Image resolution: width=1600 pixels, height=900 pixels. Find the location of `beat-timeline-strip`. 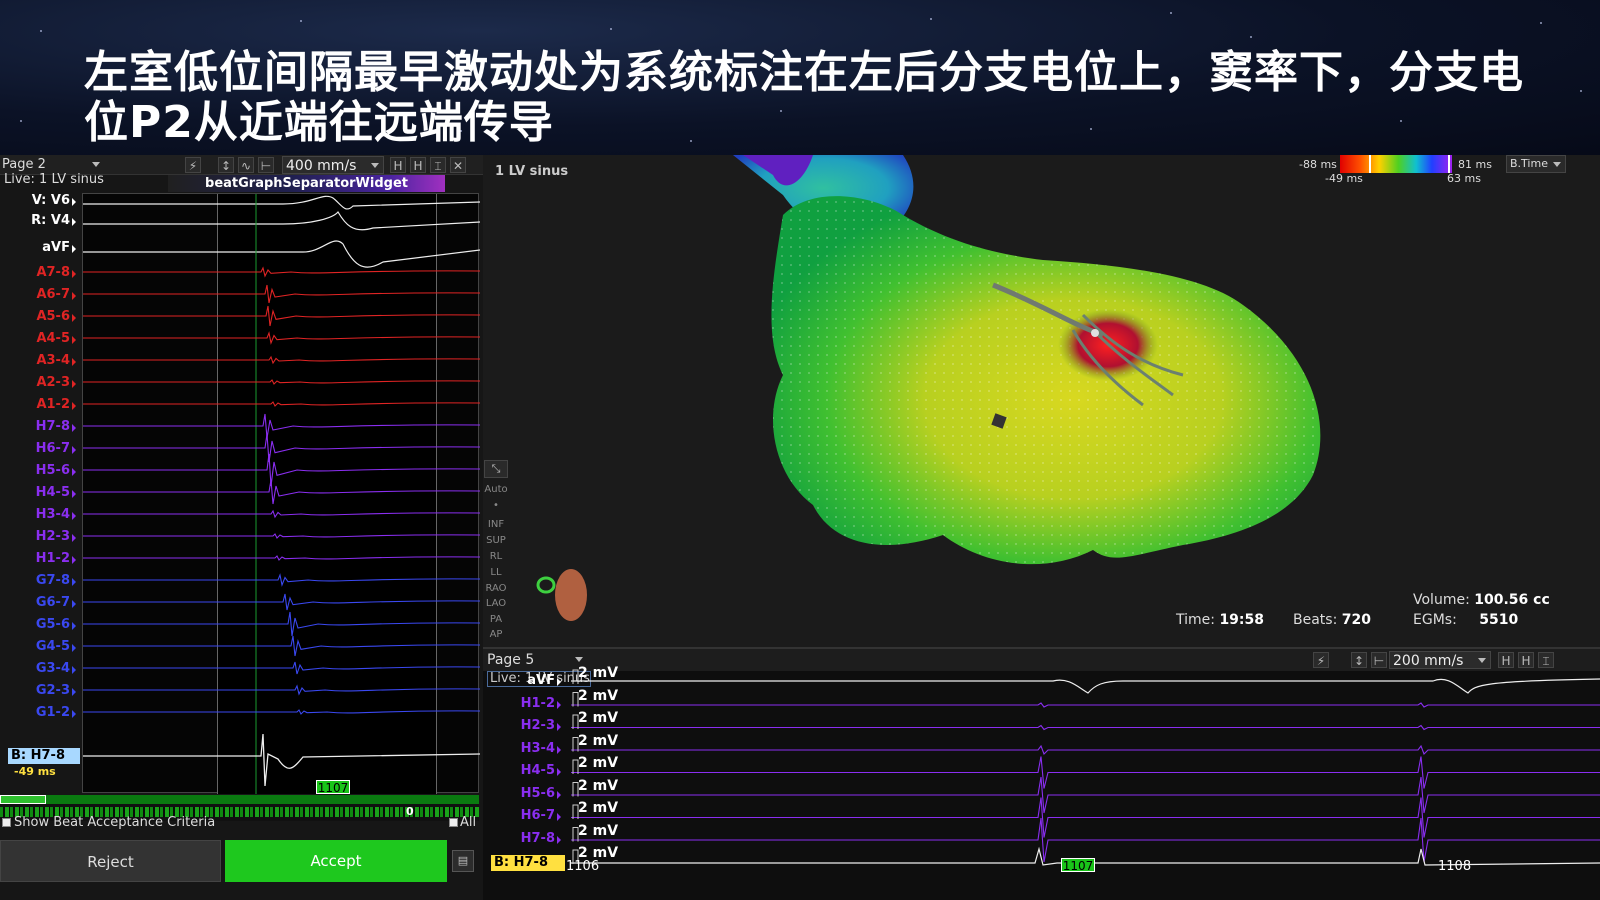

beat-timeline-strip is located at coordinates (239, 799).